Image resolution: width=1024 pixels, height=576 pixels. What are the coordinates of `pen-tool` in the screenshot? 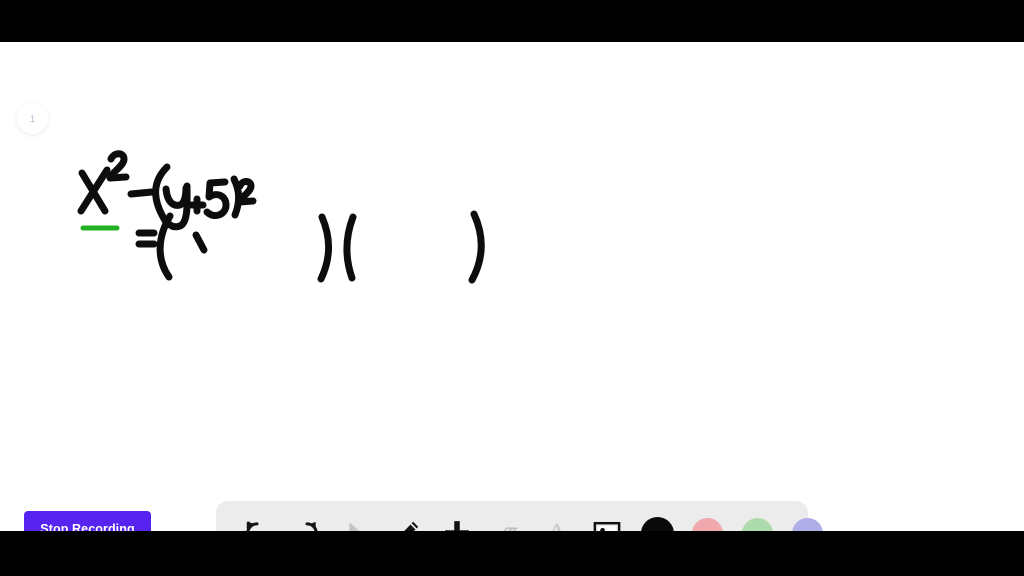 It's located at (407, 519).